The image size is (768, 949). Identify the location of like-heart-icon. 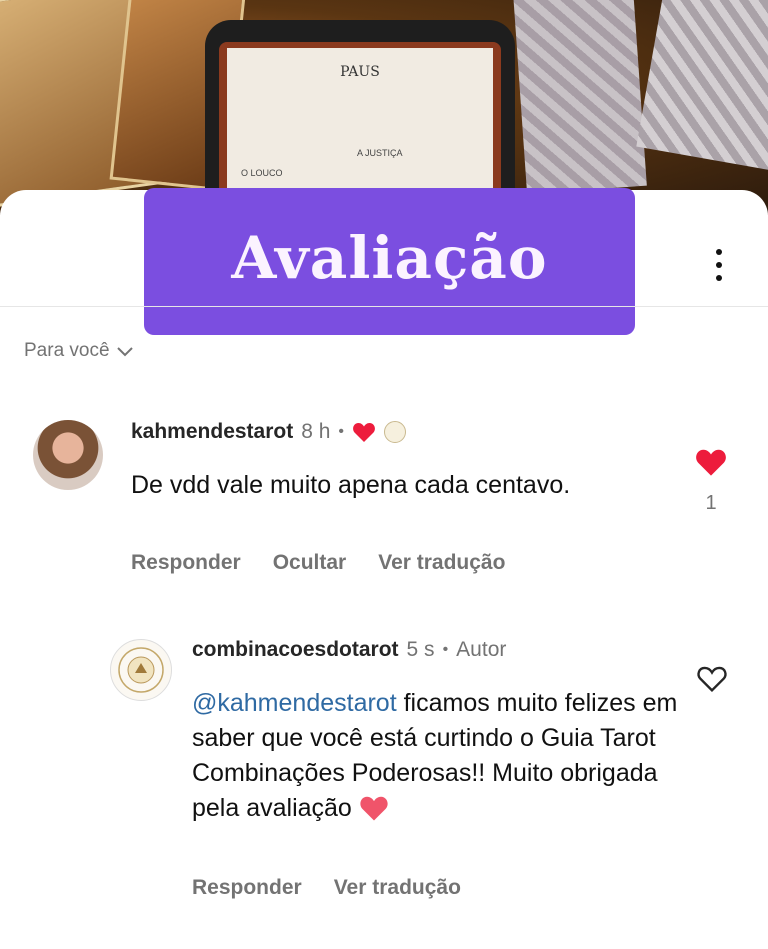
(711, 462).